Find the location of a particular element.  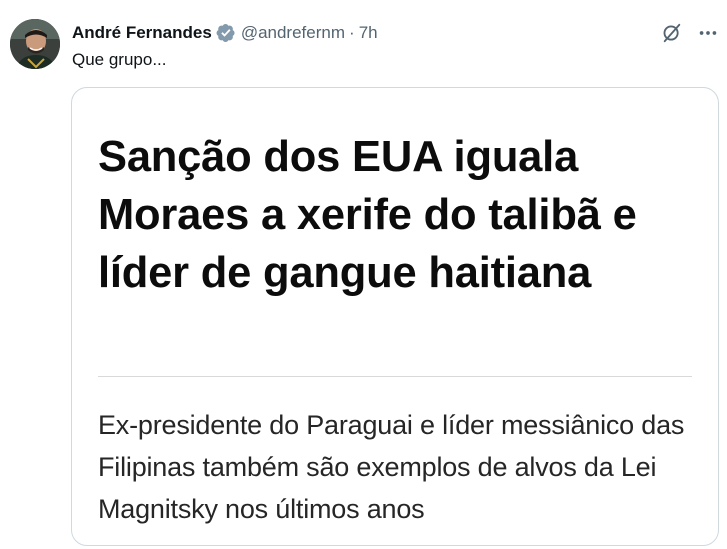

grok-icon is located at coordinates (672, 33).